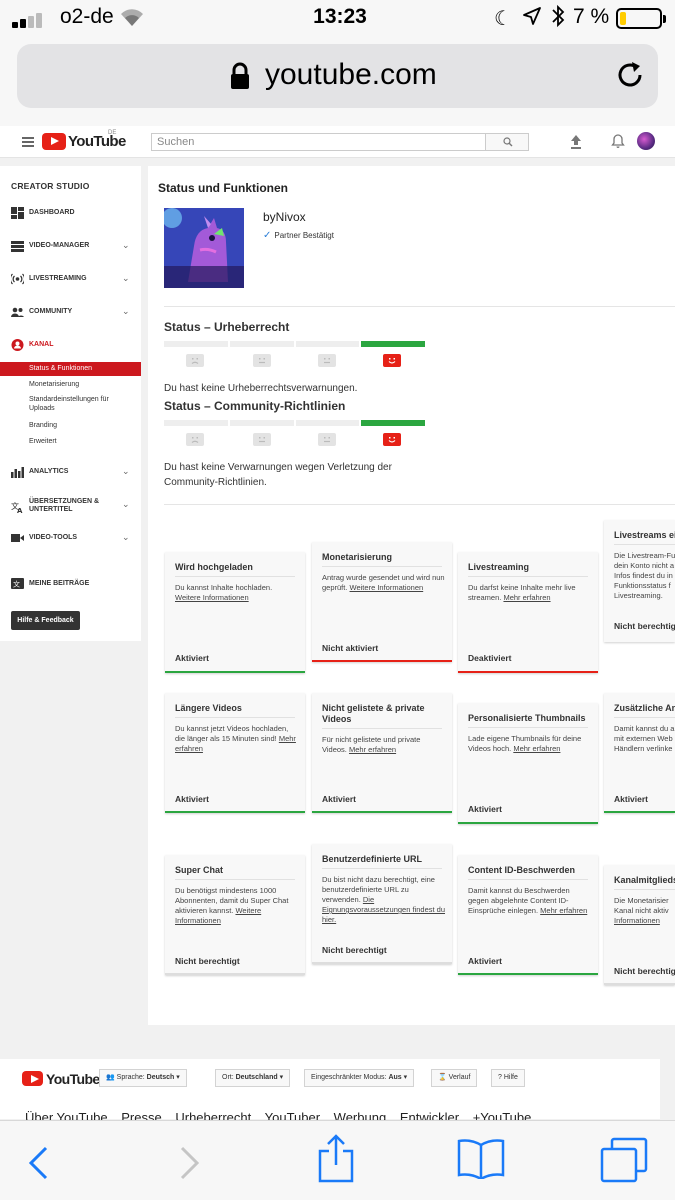 The width and height of the screenshot is (675, 1200). I want to click on account-avatar, so click(646, 141).